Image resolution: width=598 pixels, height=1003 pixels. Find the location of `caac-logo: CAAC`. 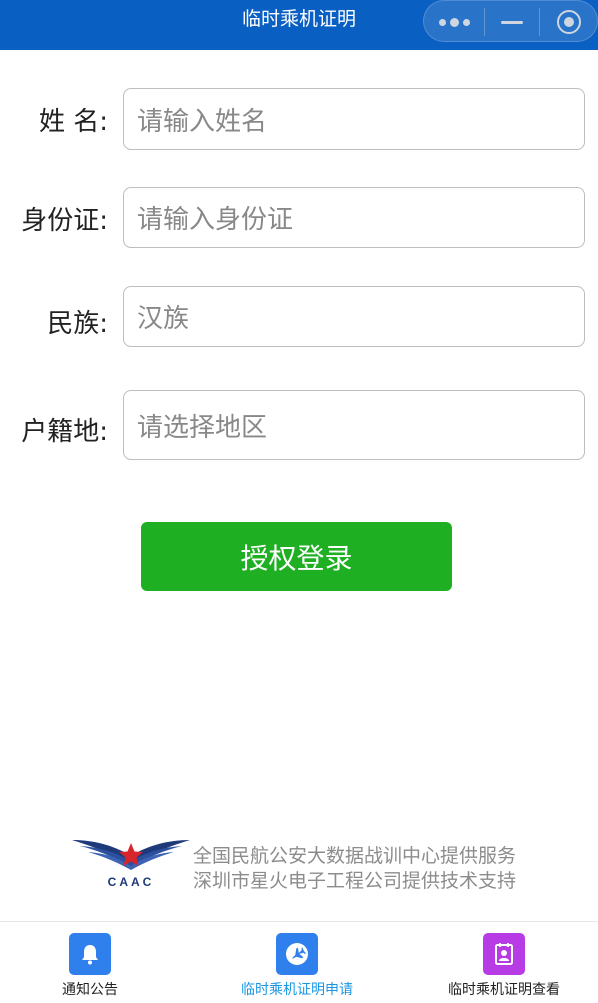

caac-logo: CAAC is located at coordinates (131, 864).